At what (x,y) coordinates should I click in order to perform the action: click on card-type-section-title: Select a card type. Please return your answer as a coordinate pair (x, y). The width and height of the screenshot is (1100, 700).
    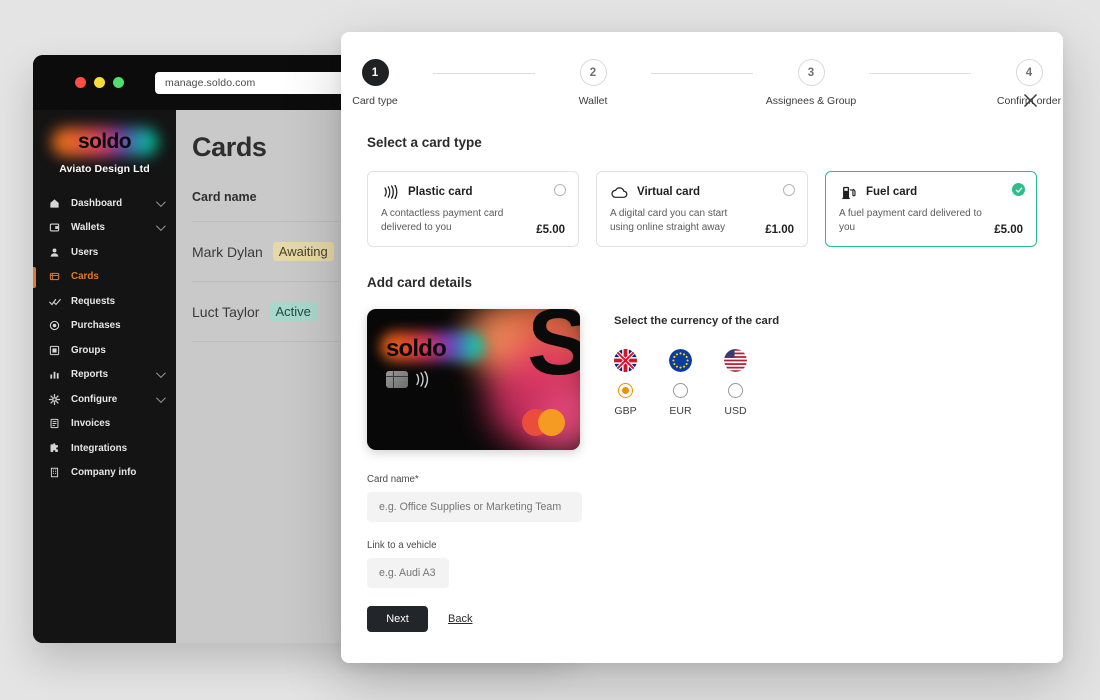
    Looking at the image, I should click on (424, 142).